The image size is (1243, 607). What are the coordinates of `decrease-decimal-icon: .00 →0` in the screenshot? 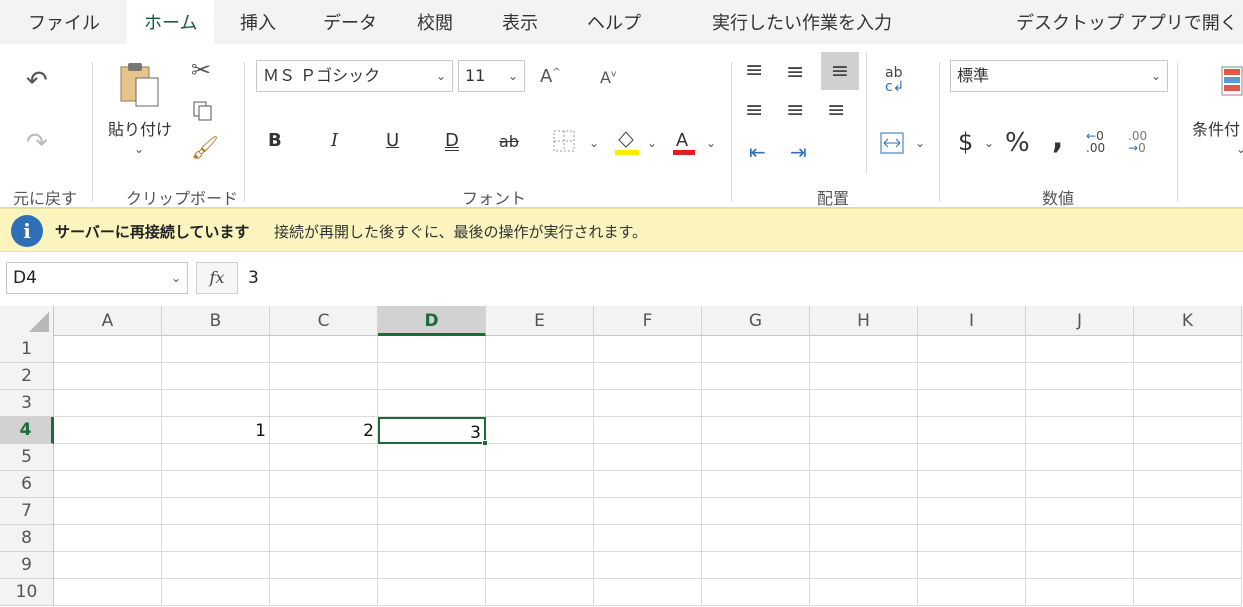 It's located at (1137, 142).